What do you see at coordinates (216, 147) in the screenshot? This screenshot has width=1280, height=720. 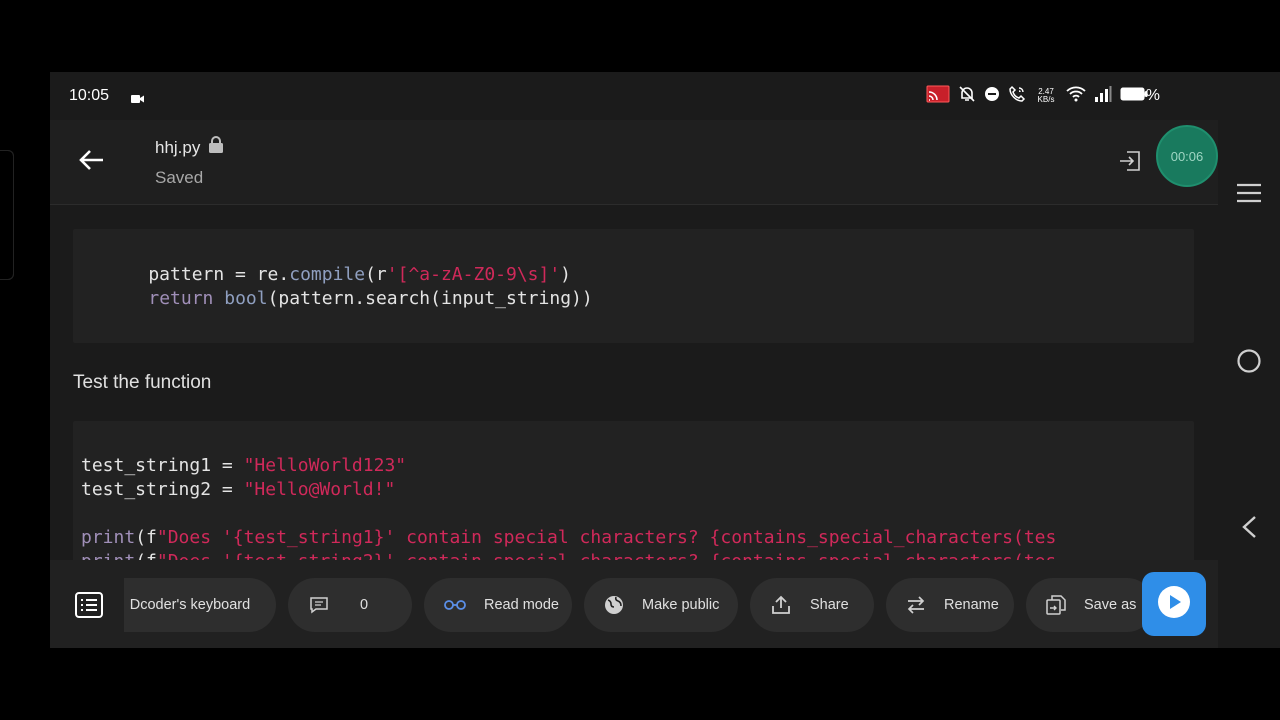 I see `lock-icon` at bounding box center [216, 147].